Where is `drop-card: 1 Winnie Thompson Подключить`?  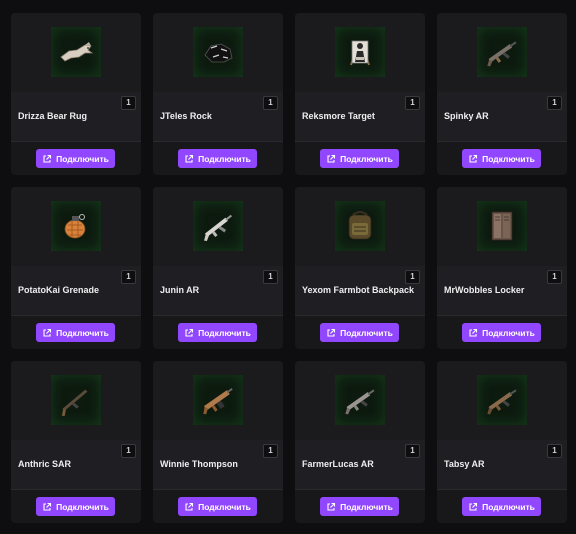
drop-card: 1 Winnie Thompson Подключить is located at coordinates (218, 442).